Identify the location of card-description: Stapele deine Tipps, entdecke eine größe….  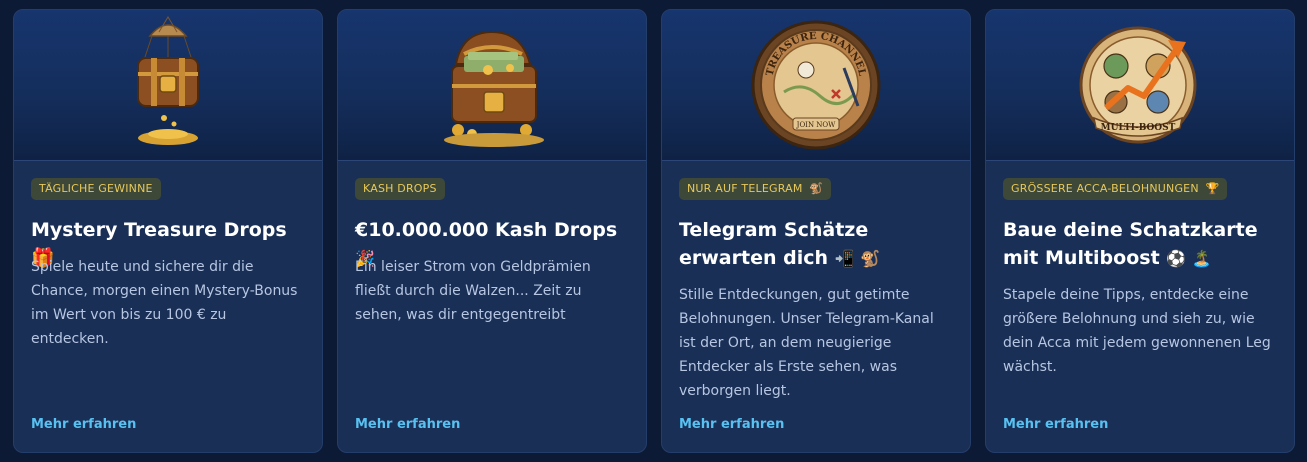
(1137, 331).